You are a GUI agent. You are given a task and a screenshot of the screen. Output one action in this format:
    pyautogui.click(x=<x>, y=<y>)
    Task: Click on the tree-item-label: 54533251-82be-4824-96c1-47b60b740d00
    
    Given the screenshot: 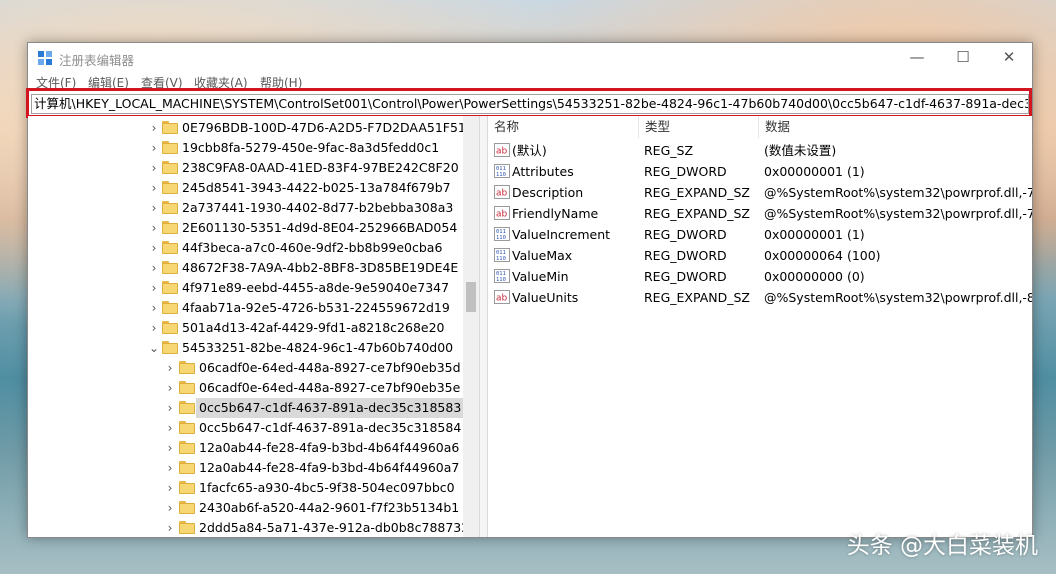 What is the action you would take?
    pyautogui.click(x=318, y=347)
    